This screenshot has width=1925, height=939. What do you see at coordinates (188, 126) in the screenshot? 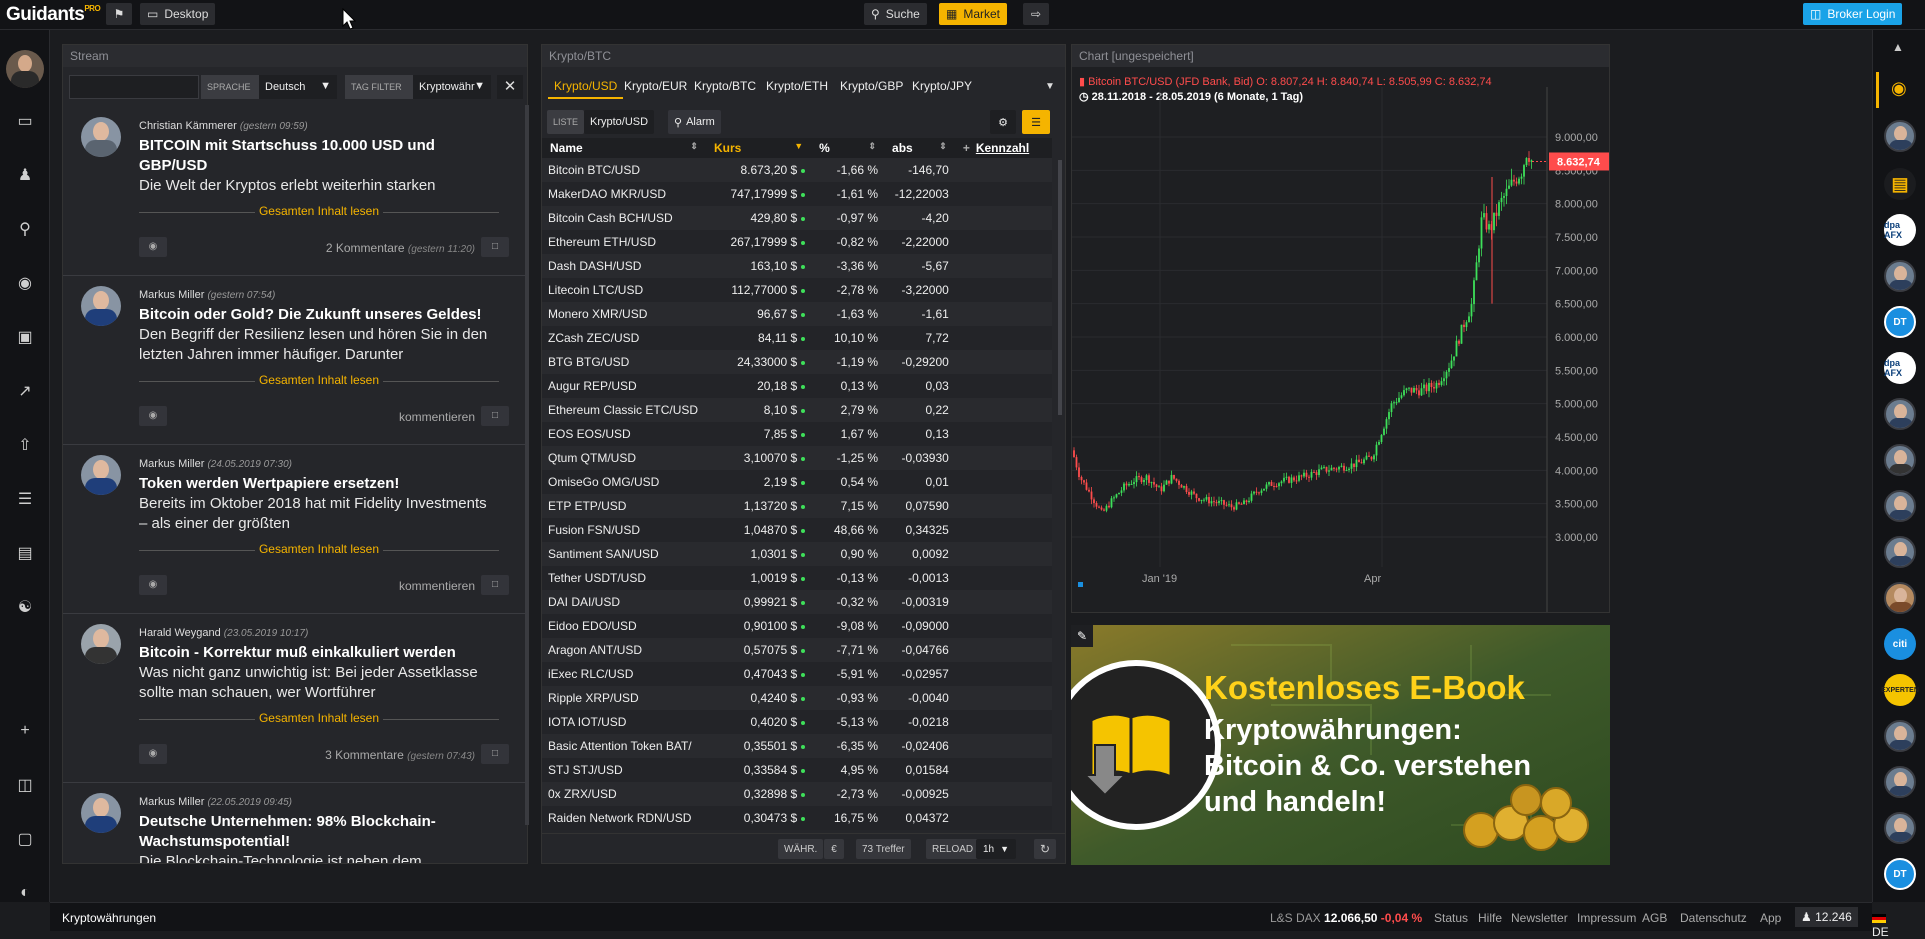
I see `post-author: Christian Kämmerer` at bounding box center [188, 126].